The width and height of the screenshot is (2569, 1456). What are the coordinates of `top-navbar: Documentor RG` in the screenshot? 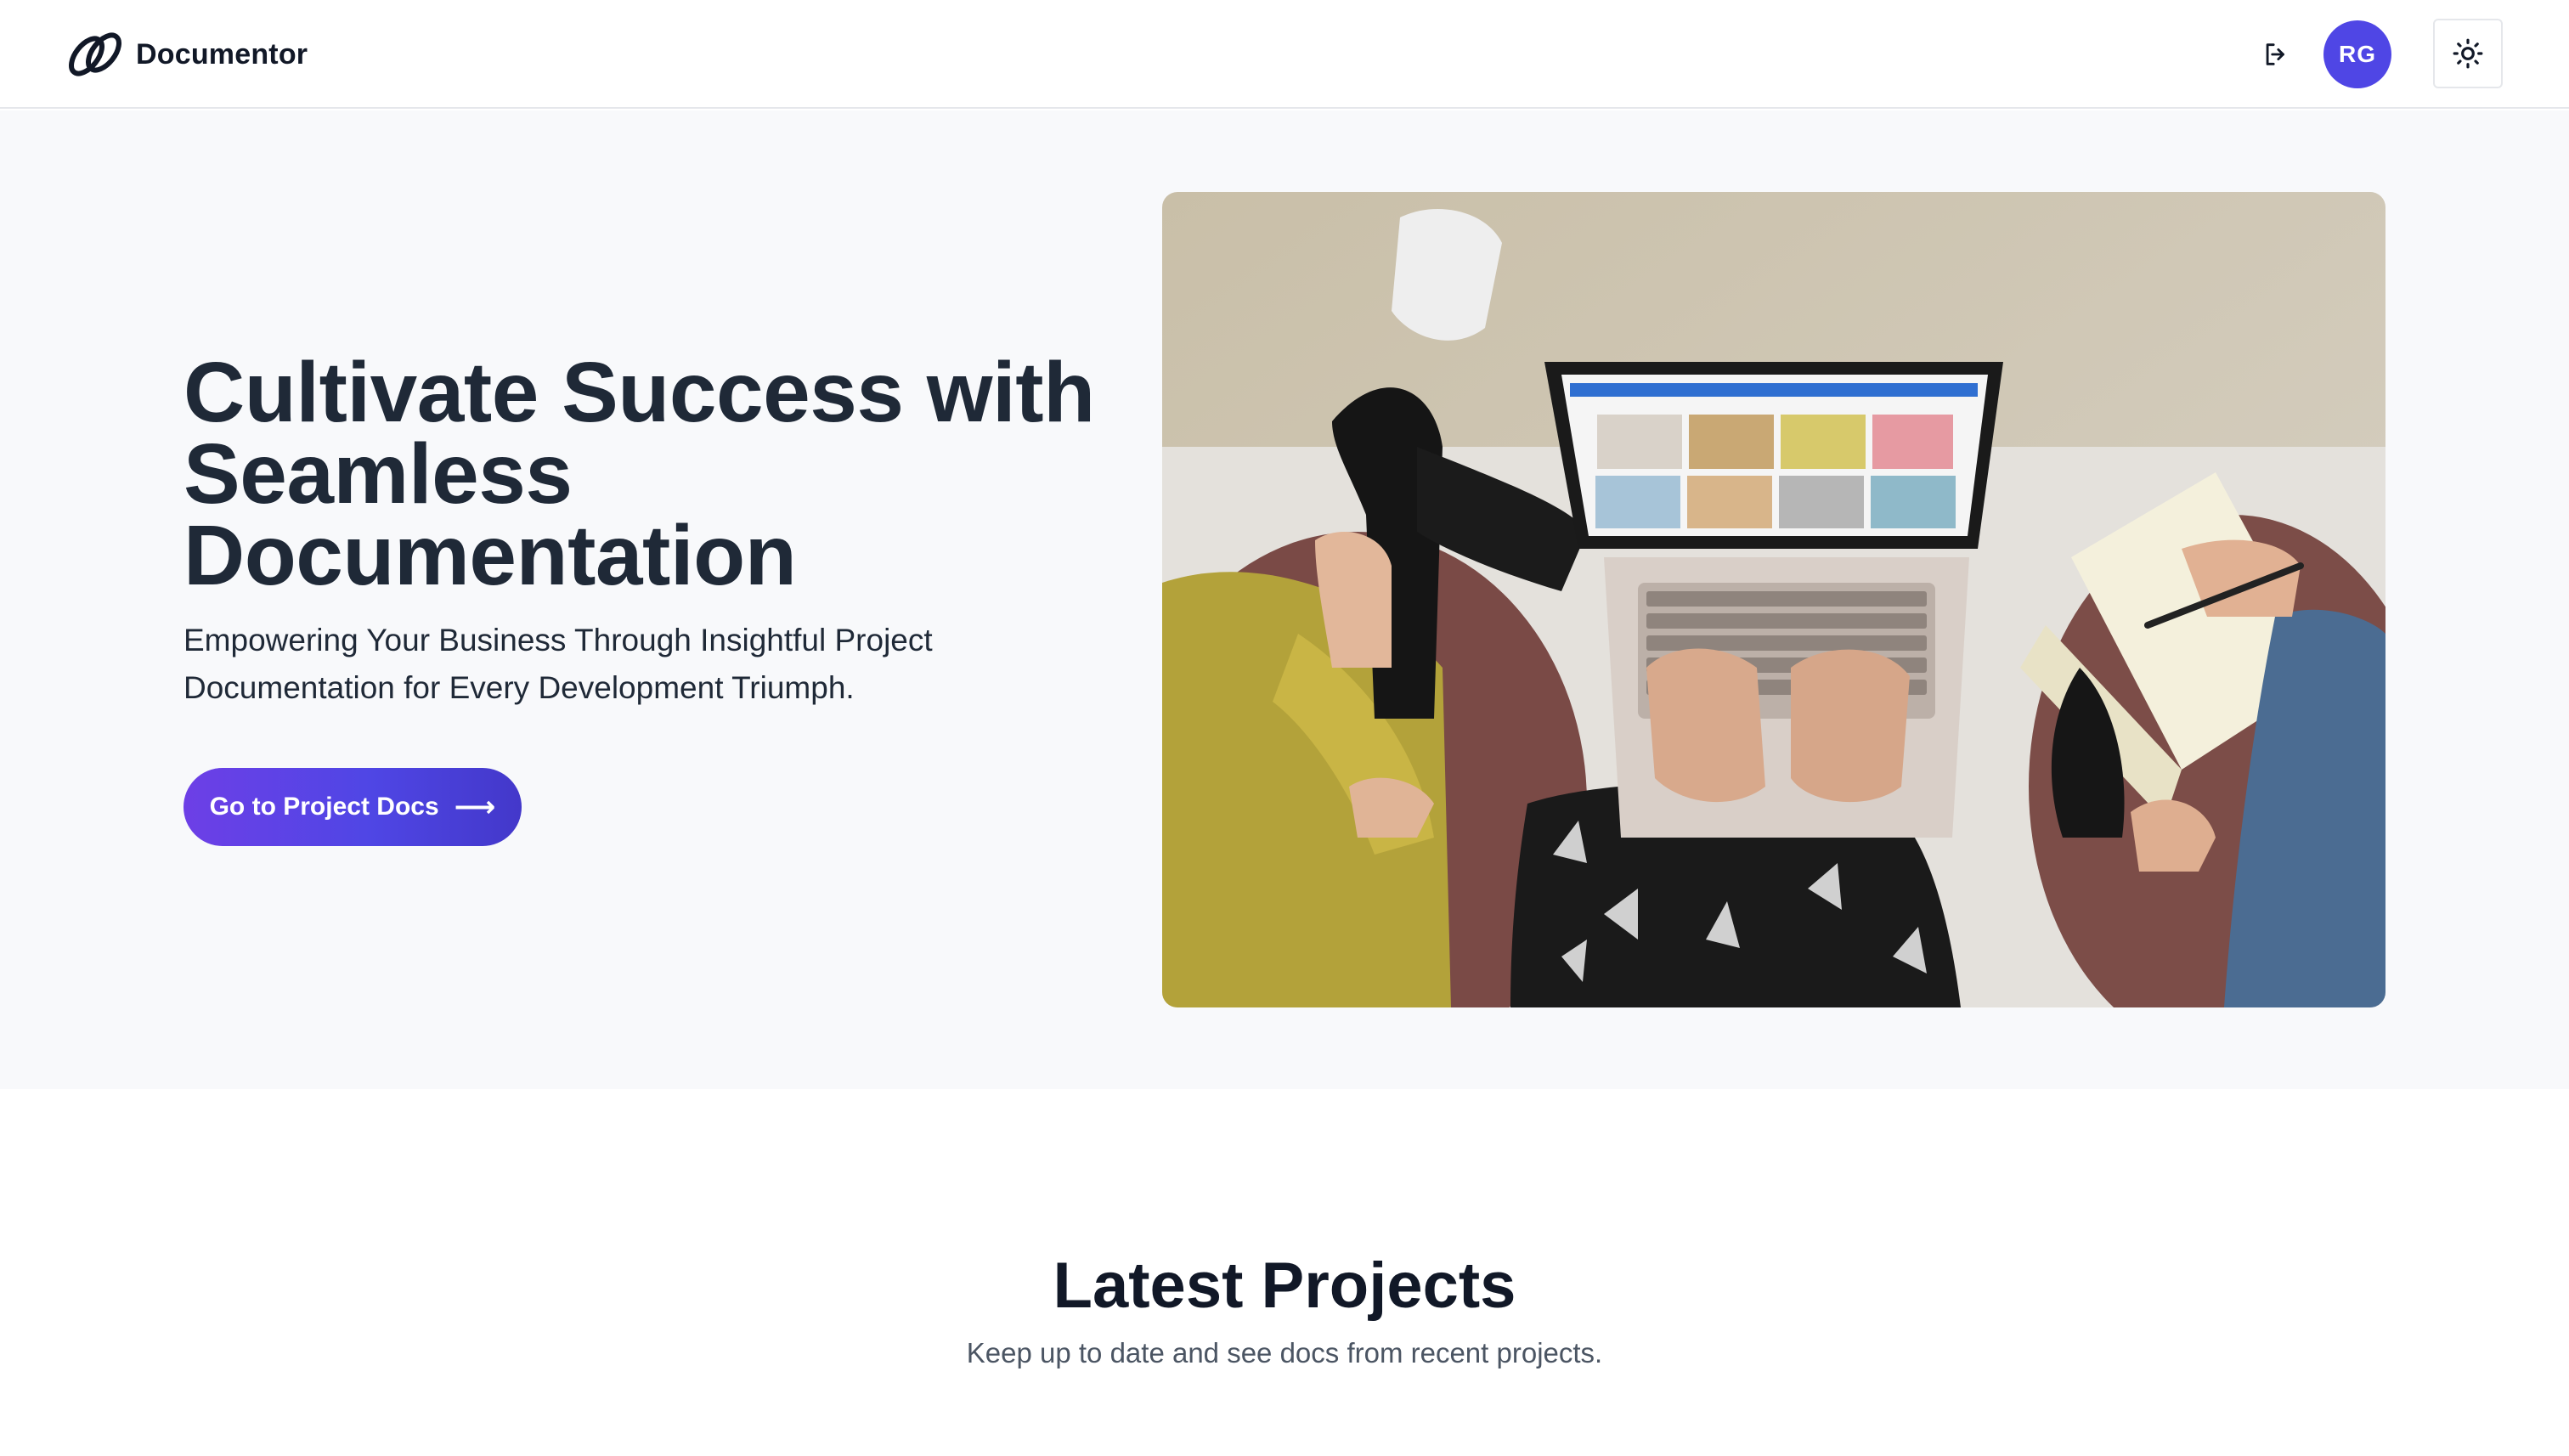 It's located at (1284, 54).